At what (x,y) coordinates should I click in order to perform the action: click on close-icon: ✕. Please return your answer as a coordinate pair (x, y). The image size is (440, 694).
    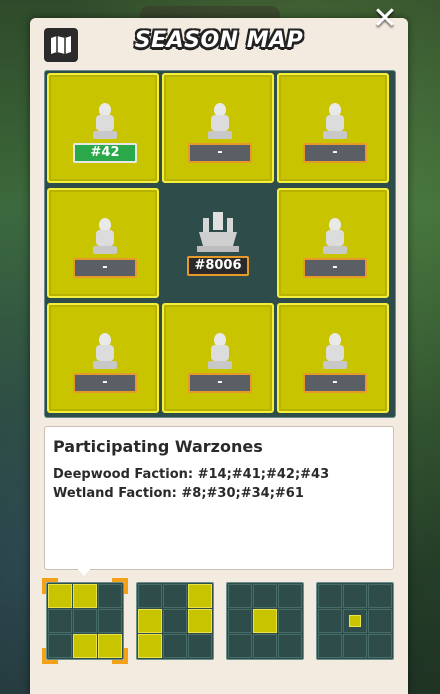
    Looking at the image, I should click on (385, 19).